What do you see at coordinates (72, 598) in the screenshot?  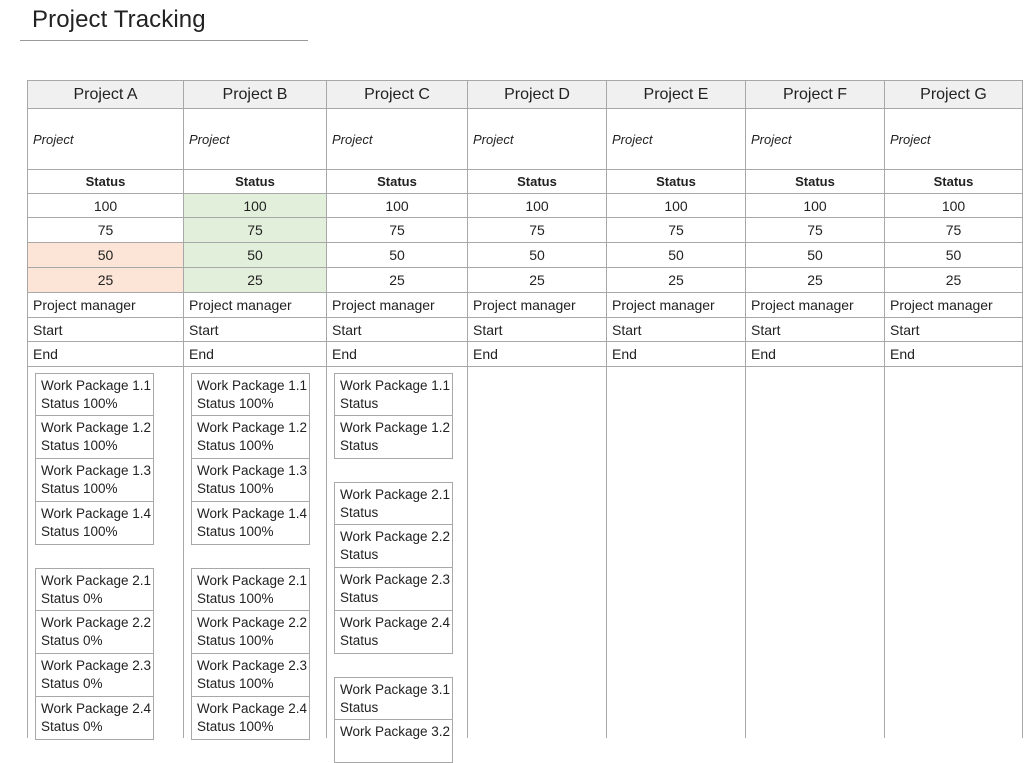 I see `work-package-status: Status 0%` at bounding box center [72, 598].